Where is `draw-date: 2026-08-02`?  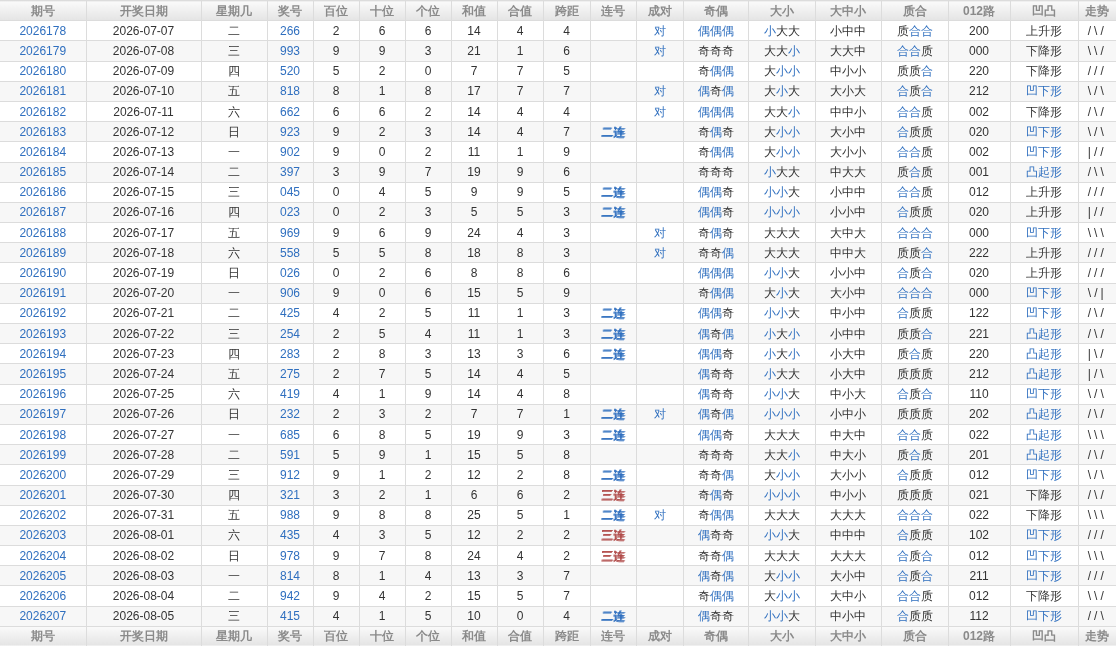 draw-date: 2026-08-02 is located at coordinates (143, 555).